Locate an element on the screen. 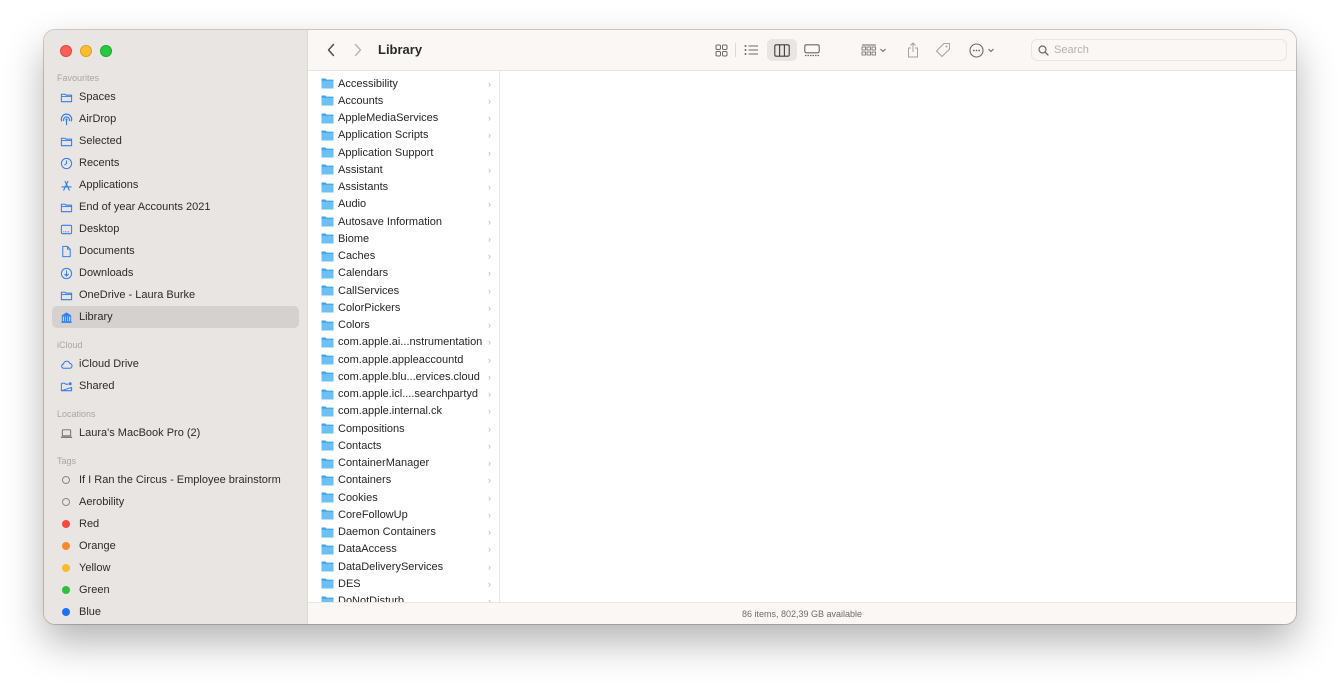  minimize-button is located at coordinates (86, 51).